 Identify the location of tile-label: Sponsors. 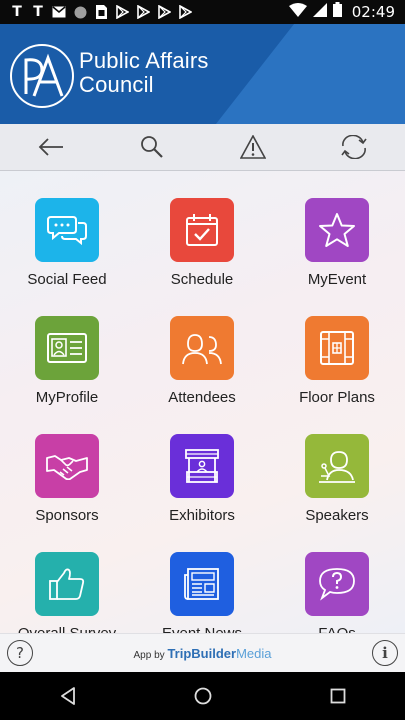
(67, 515).